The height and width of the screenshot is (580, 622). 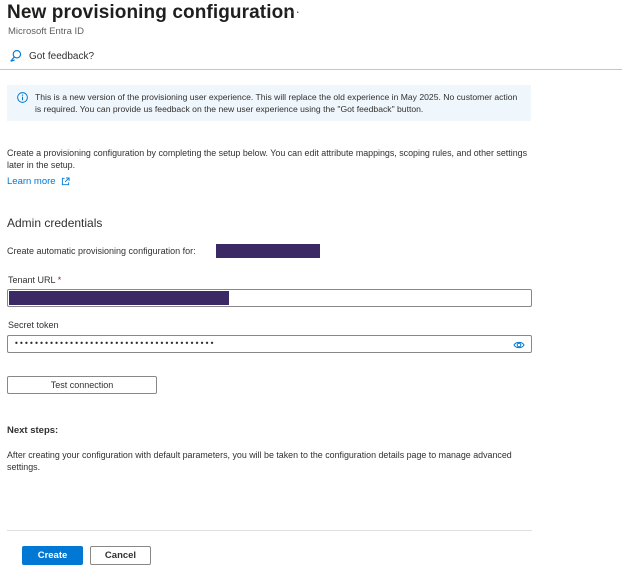 What do you see at coordinates (114, 343) in the screenshot?
I see `secret-token-value: ••••••••••••••••••••••••••••••••••••••••` at bounding box center [114, 343].